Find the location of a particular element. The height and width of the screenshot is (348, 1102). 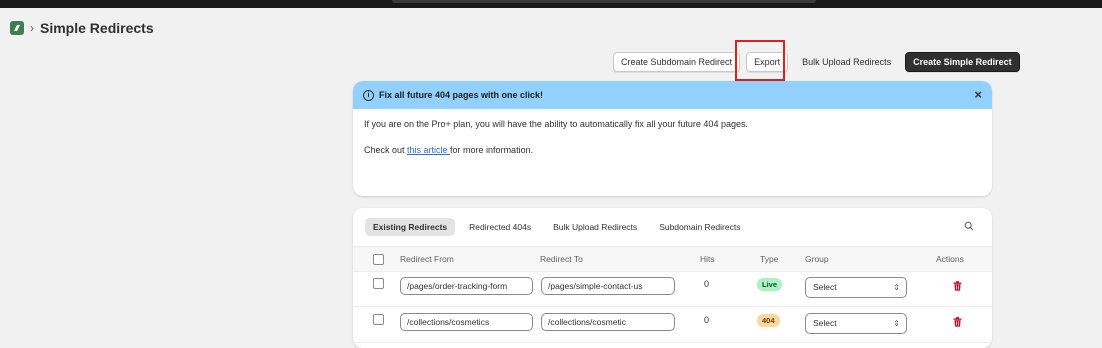

redirect-to-input: /collections/cosmetic is located at coordinates (608, 322).